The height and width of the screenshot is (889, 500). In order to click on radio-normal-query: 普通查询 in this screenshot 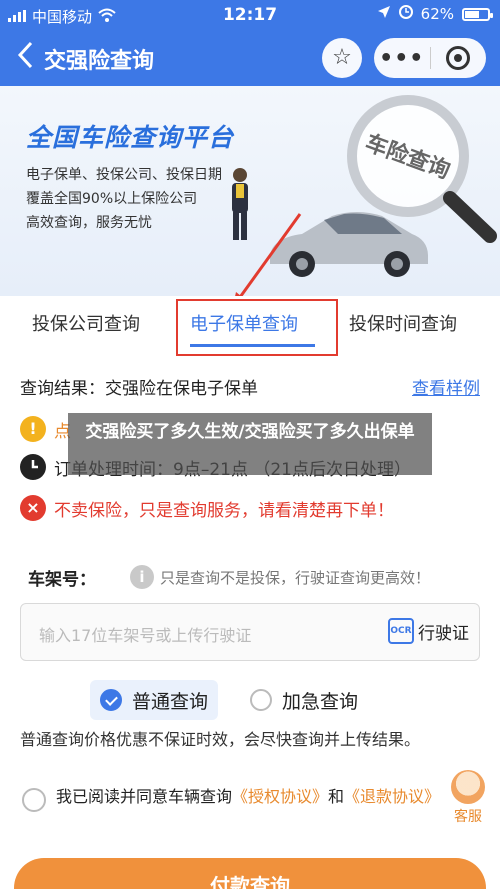, I will do `click(154, 700)`.